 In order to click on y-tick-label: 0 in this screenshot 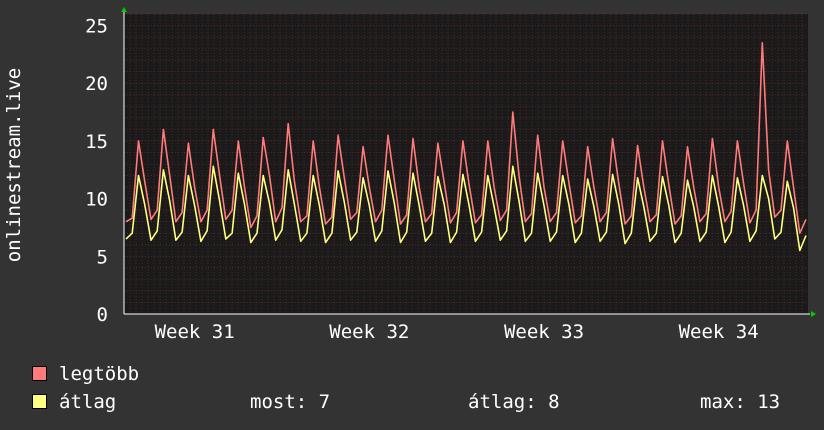, I will do `click(102, 315)`.